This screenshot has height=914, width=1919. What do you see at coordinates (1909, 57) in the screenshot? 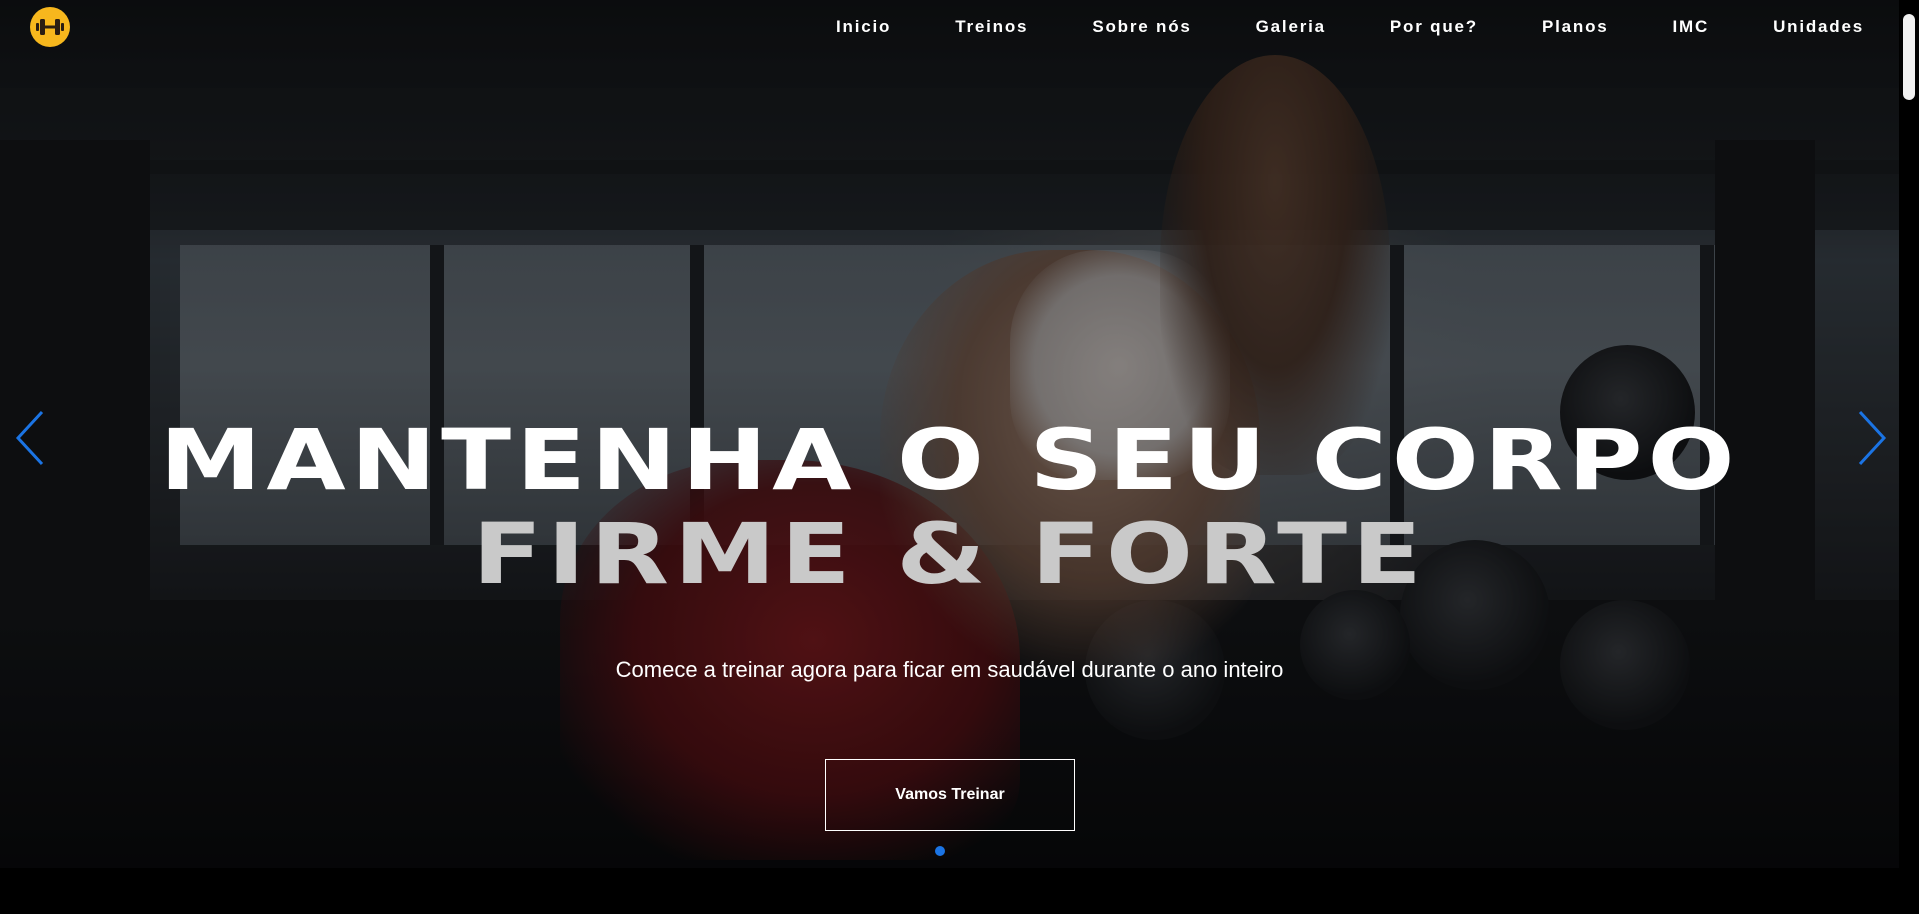
I see `scrollbar-thumb` at bounding box center [1909, 57].